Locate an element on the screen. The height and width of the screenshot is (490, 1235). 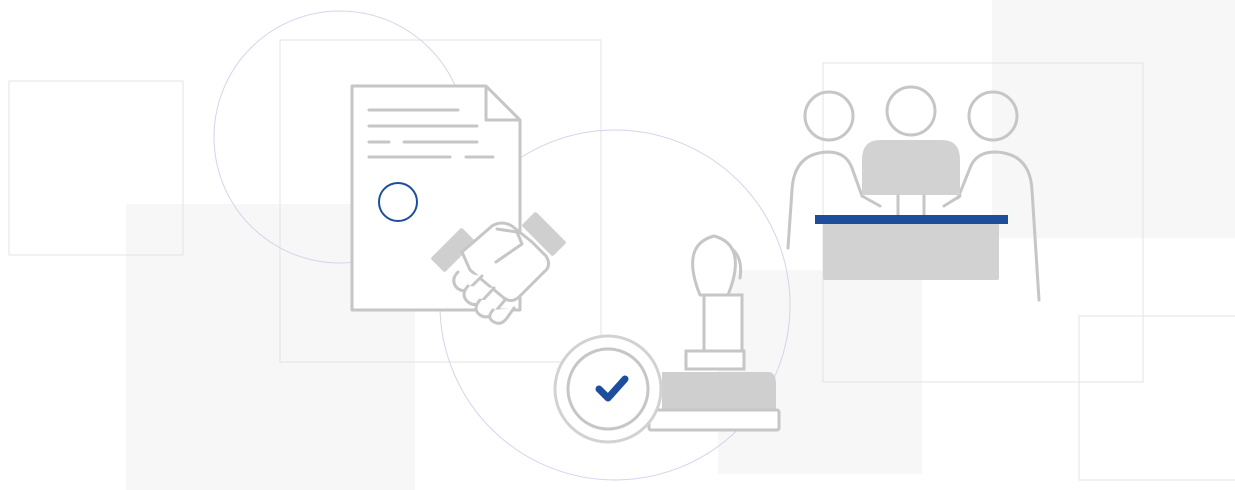
bg-panel-right-top is located at coordinates (1113, 119).